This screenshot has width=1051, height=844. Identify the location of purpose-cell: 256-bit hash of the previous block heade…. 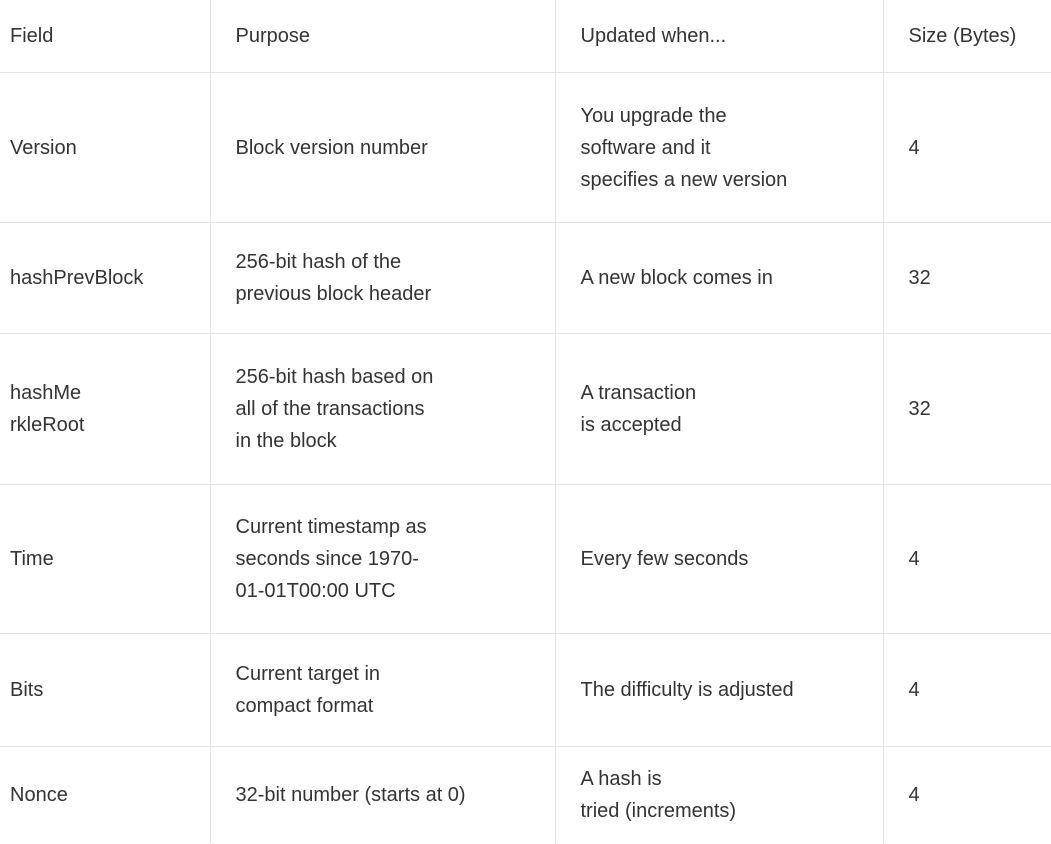
(382, 278).